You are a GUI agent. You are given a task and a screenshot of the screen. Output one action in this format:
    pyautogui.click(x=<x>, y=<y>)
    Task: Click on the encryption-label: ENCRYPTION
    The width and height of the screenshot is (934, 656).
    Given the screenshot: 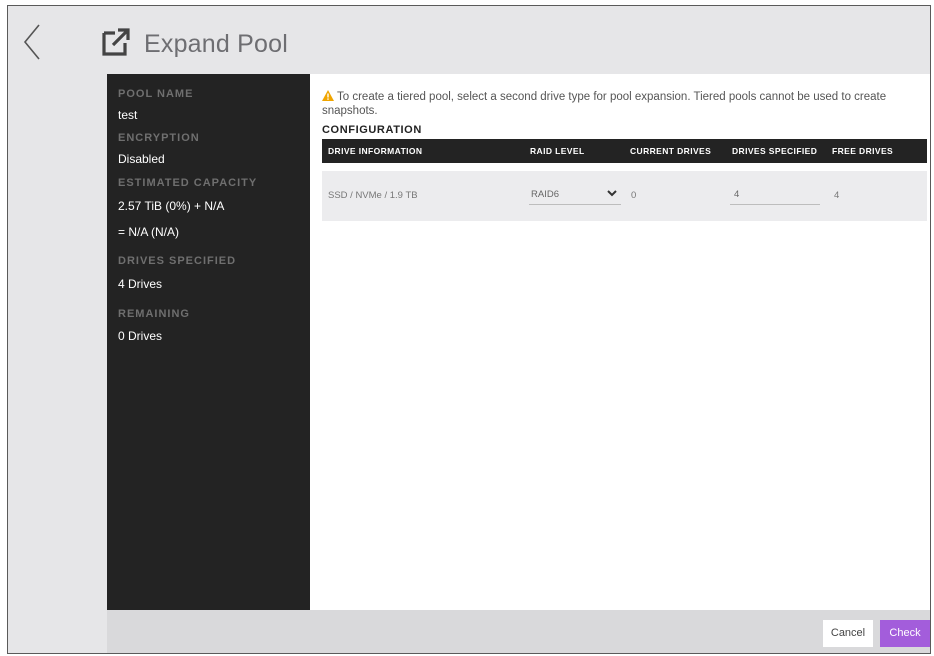 What is the action you would take?
    pyautogui.click(x=159, y=138)
    